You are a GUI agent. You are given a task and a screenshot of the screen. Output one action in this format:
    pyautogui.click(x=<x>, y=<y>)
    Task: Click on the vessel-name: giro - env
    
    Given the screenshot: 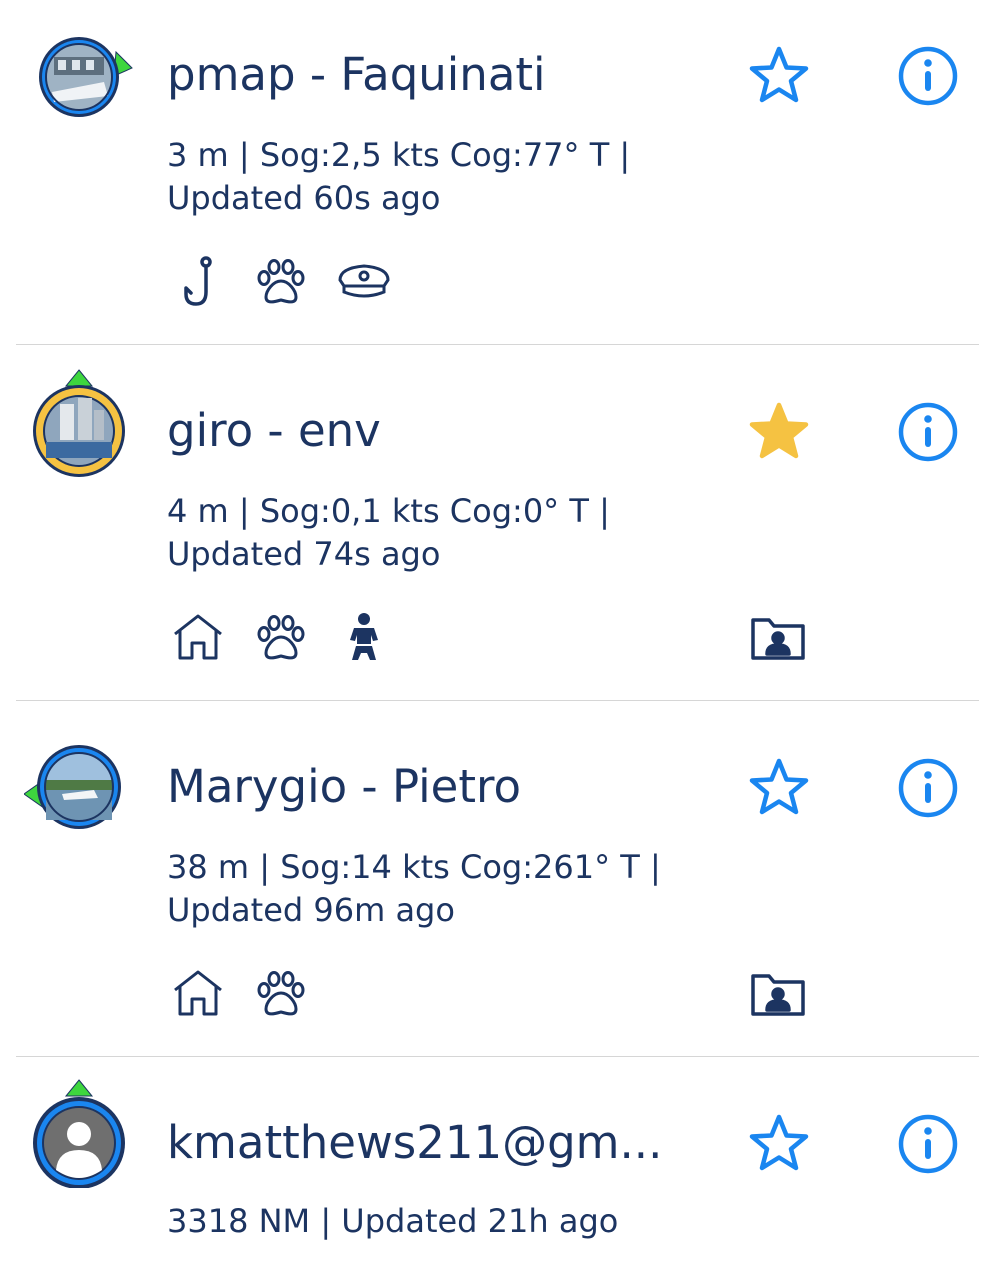 What is the action you would take?
    pyautogui.click(x=274, y=431)
    